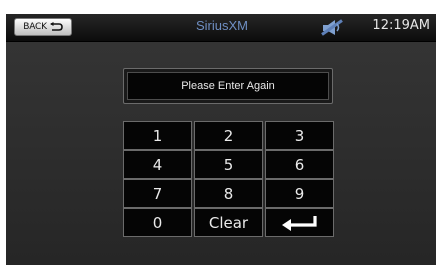  I want to click on back-label: BACK, so click(35, 27).